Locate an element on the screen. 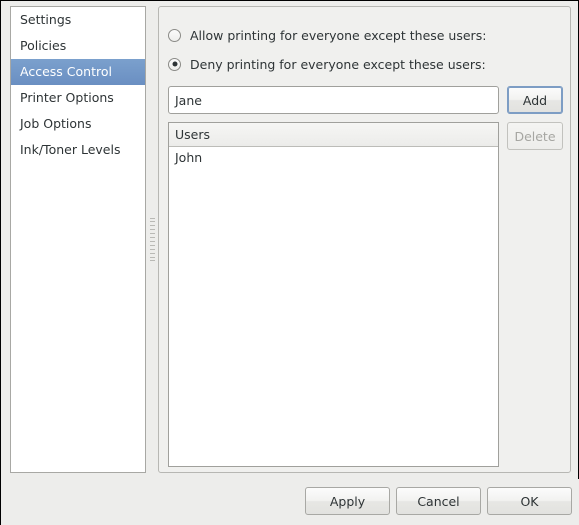  ok-button-label: OK is located at coordinates (529, 501).